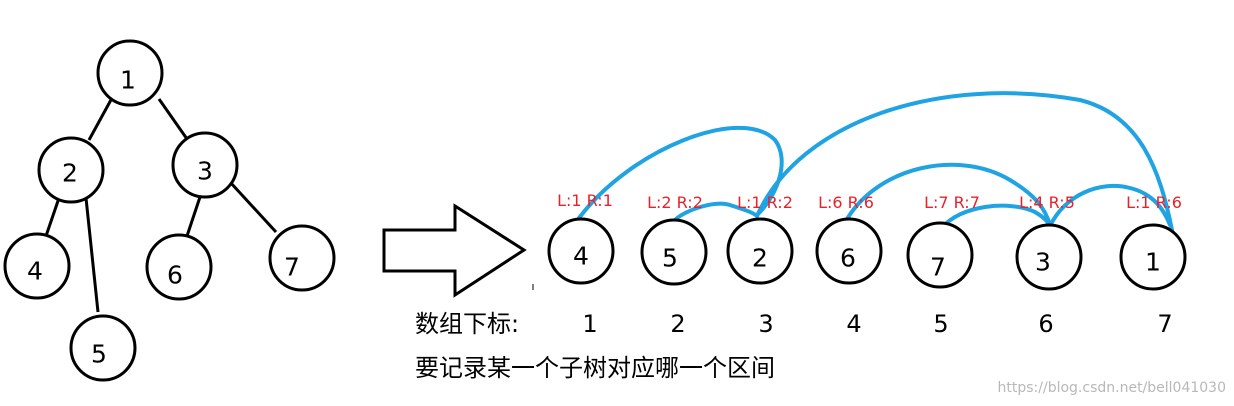 The image size is (1234, 406). Describe the element at coordinates (952, 202) in the screenshot. I see `range-label: L:7 R:7` at that location.